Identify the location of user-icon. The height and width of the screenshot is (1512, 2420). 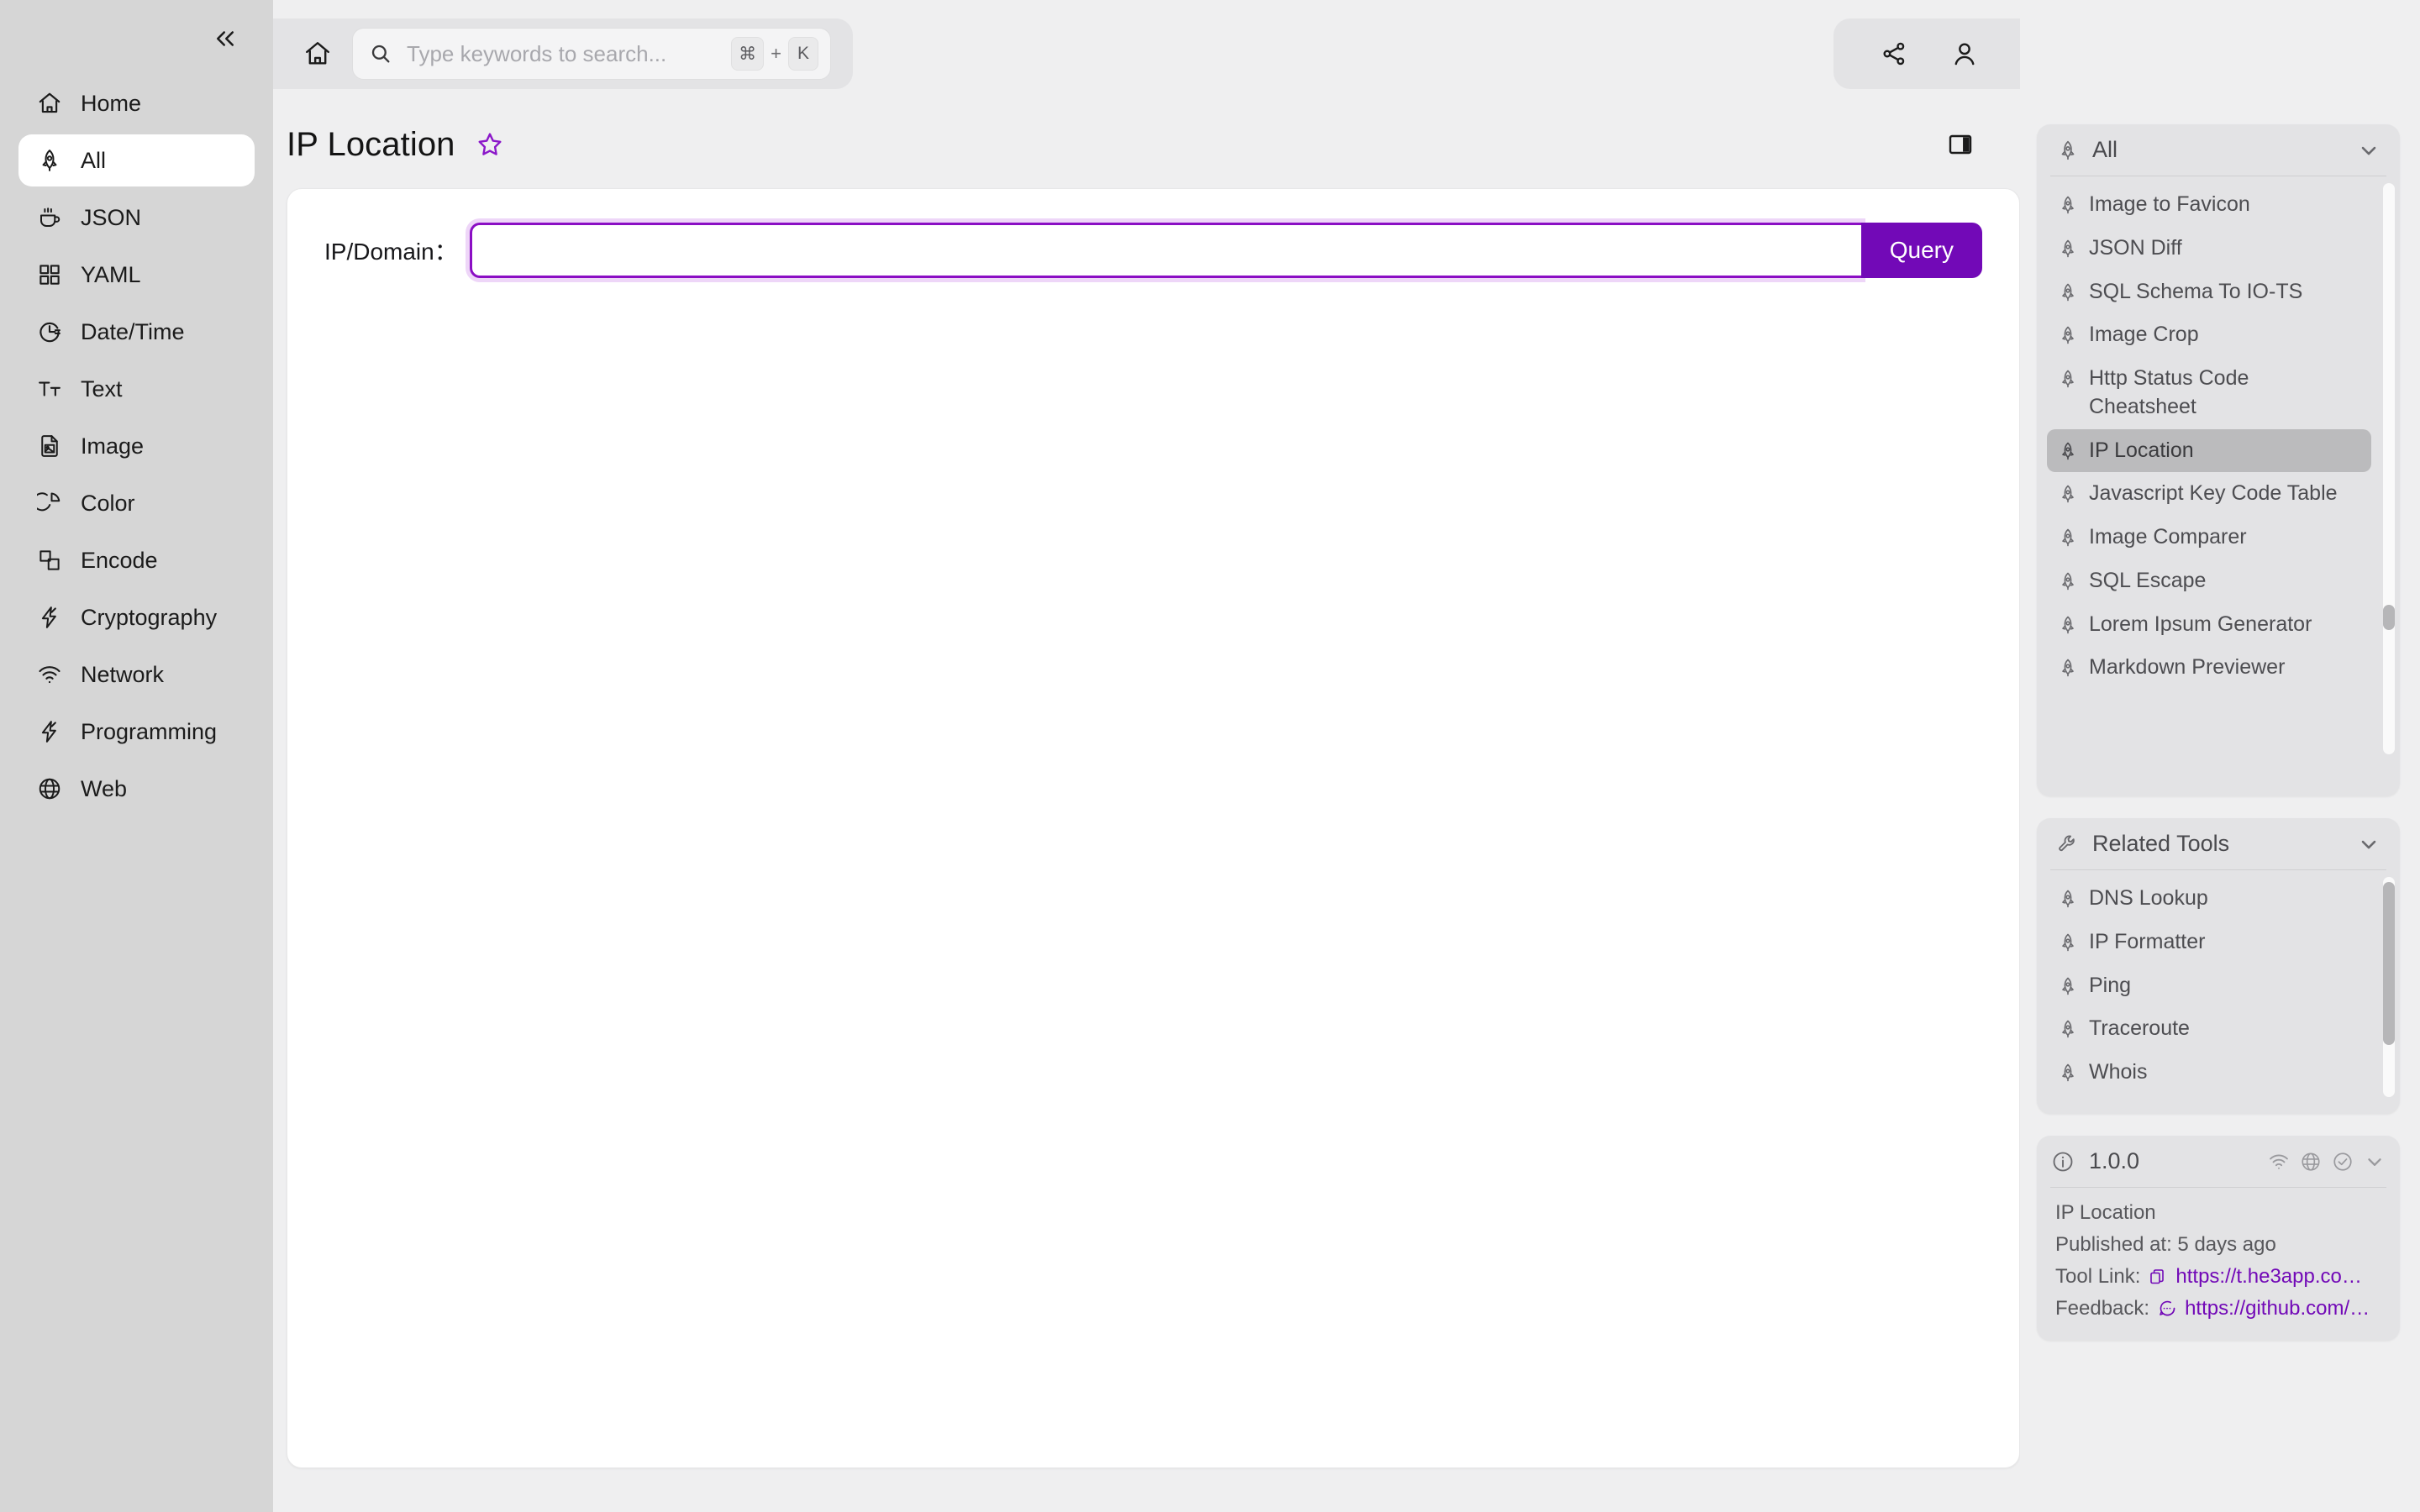
(1965, 54).